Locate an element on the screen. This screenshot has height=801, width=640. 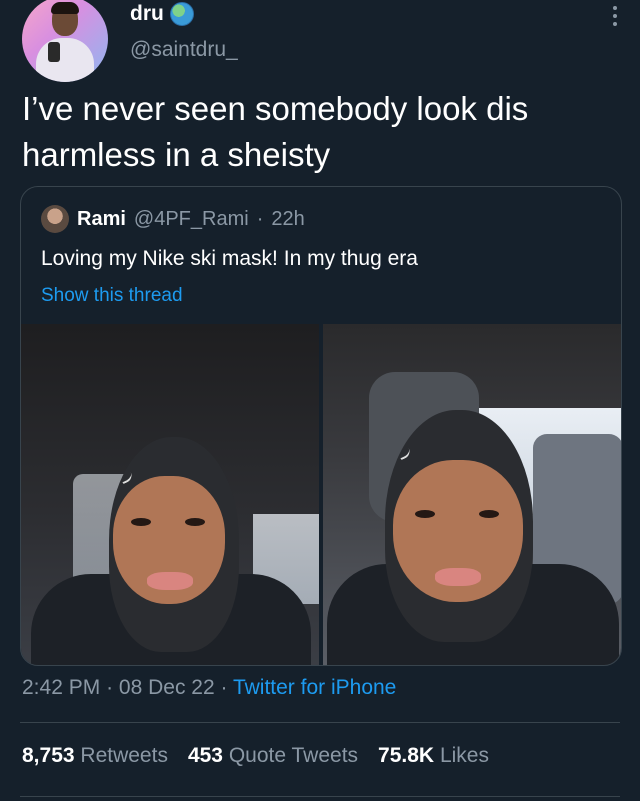
retweets-label: Retweets is located at coordinates (124, 755).